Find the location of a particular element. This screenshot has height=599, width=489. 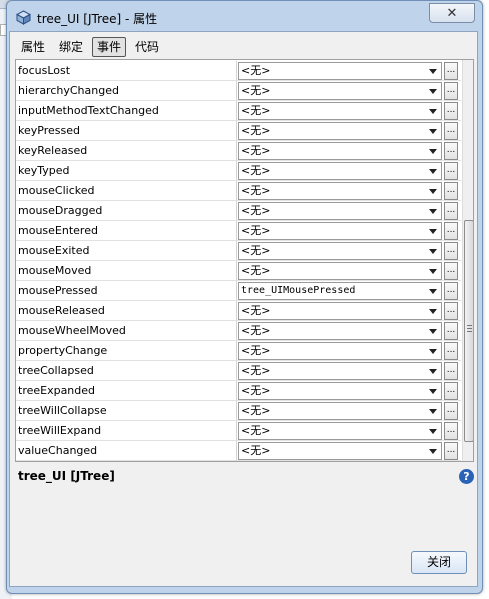

scrollbar-thumb is located at coordinates (468, 331).